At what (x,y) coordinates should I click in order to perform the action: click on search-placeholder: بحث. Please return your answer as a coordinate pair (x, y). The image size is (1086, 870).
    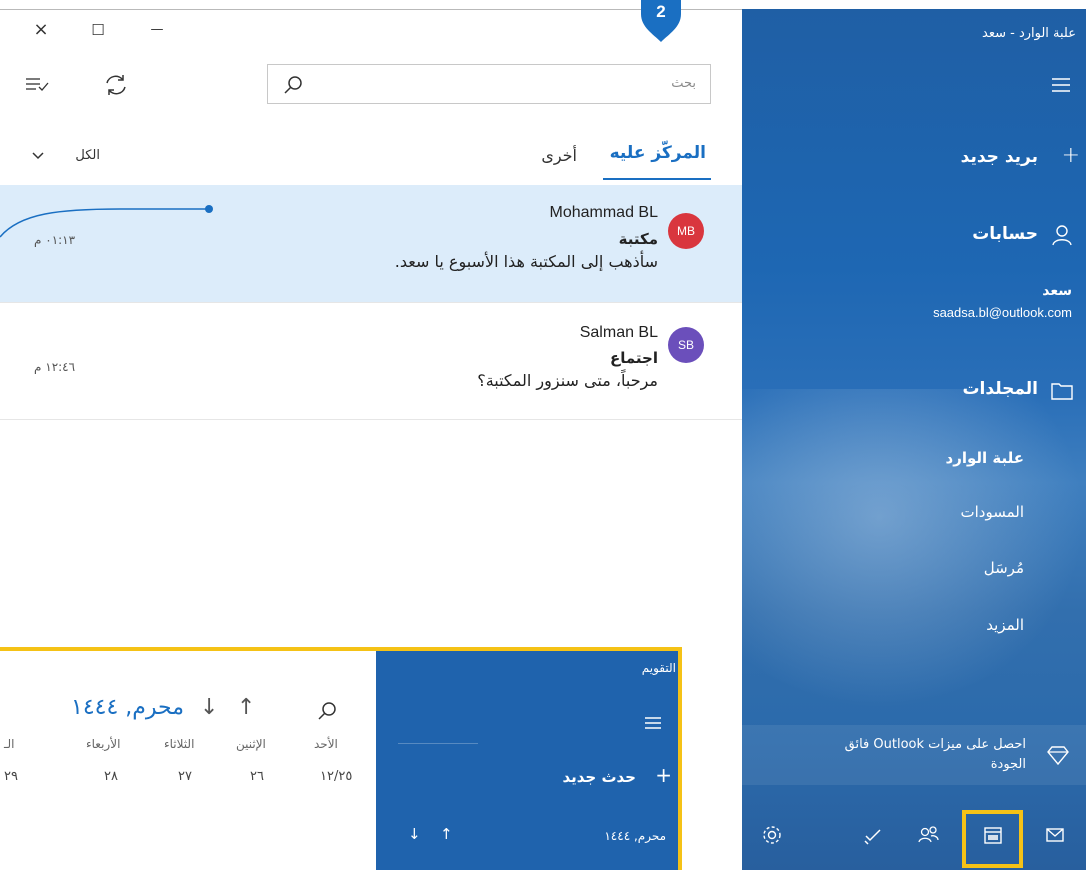
    Looking at the image, I should click on (683, 83).